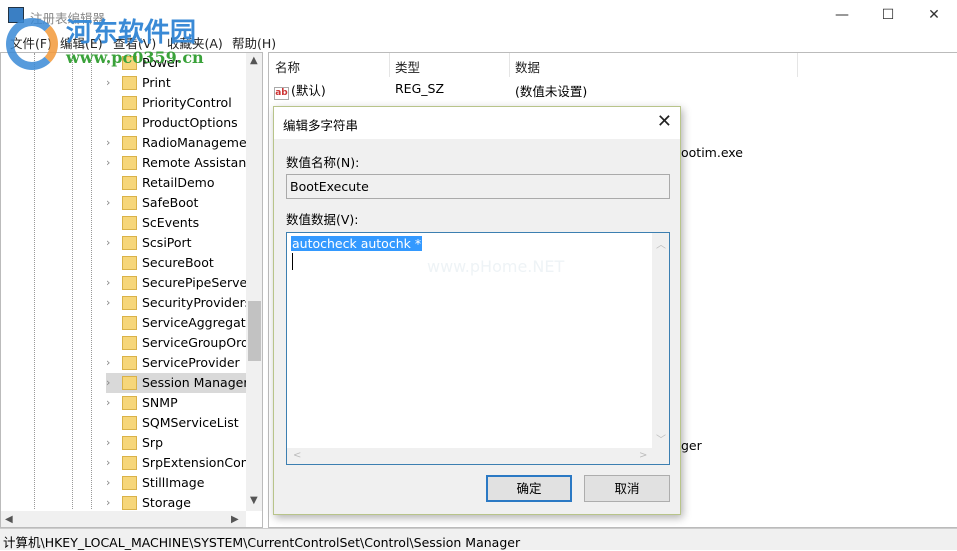 The image size is (957, 551). I want to click on tree-item: › StillImage, so click(176, 483).